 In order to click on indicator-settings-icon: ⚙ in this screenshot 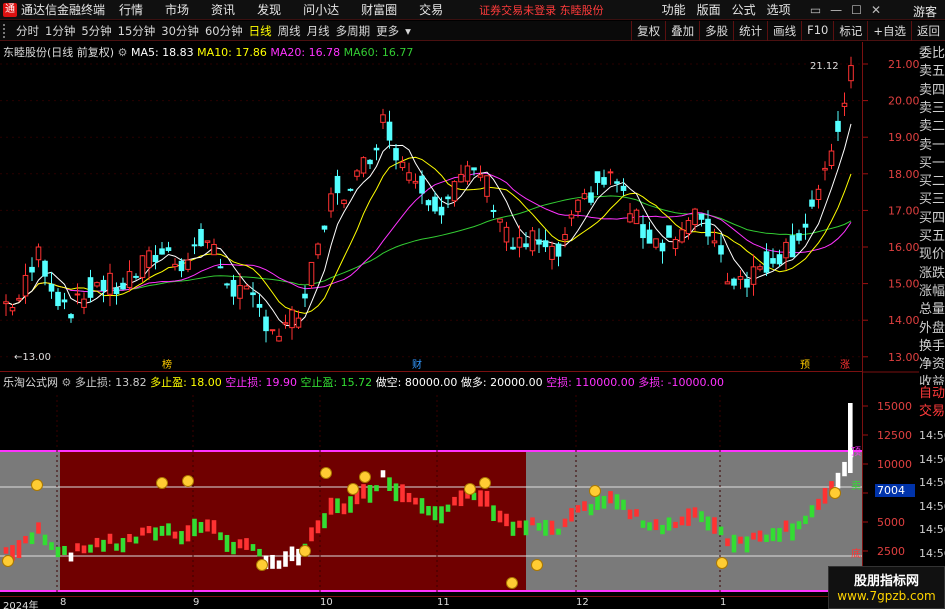, I will do `click(67, 382)`.